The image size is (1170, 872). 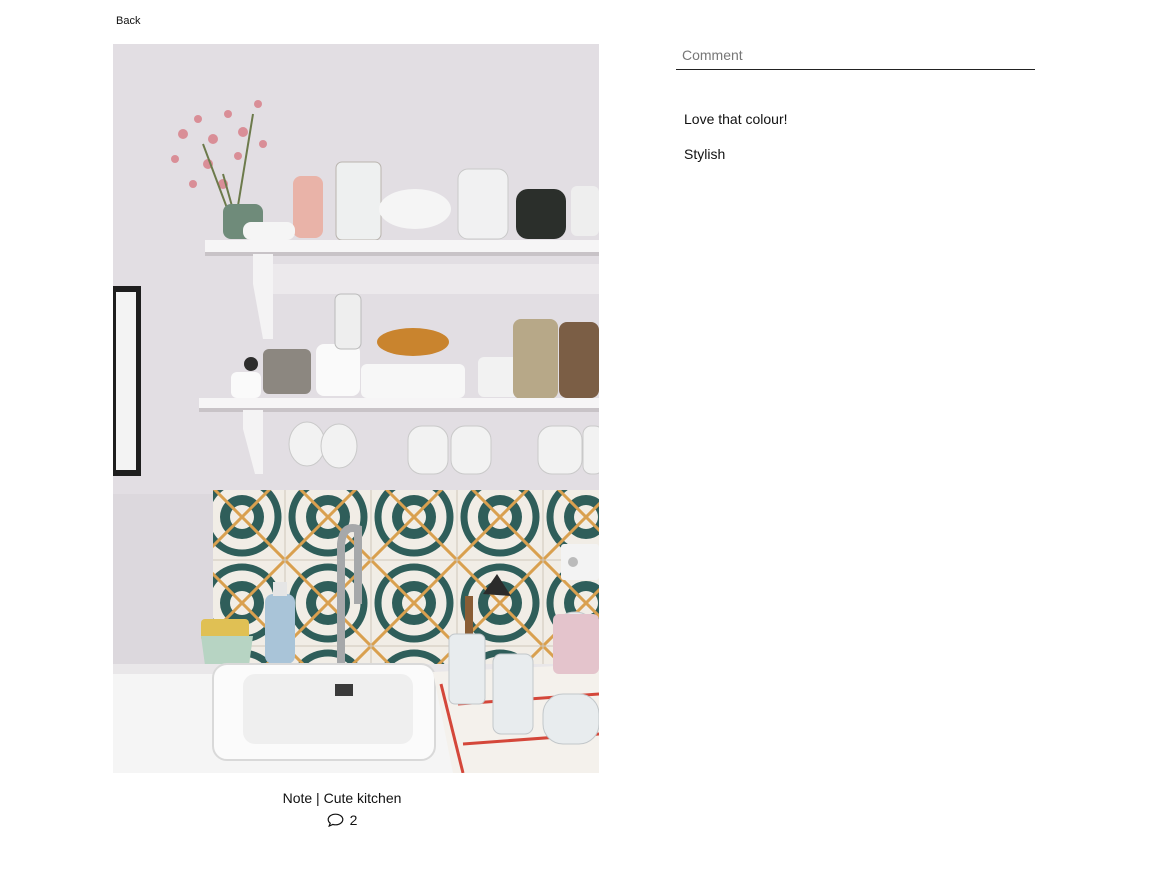 What do you see at coordinates (736, 119) in the screenshot?
I see `comment-item: Love that colour!` at bounding box center [736, 119].